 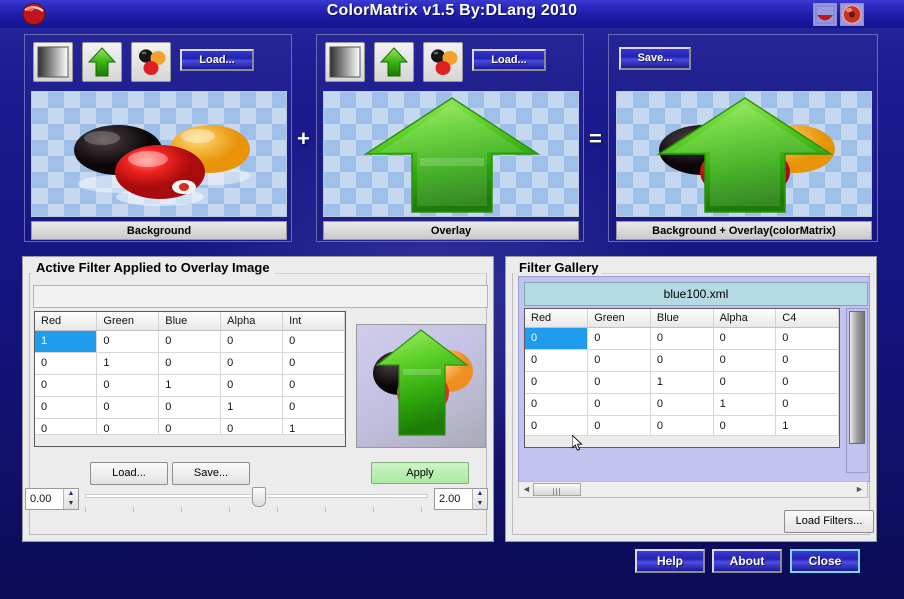 I want to click on column-header-blue: Blue, so click(x=682, y=318).